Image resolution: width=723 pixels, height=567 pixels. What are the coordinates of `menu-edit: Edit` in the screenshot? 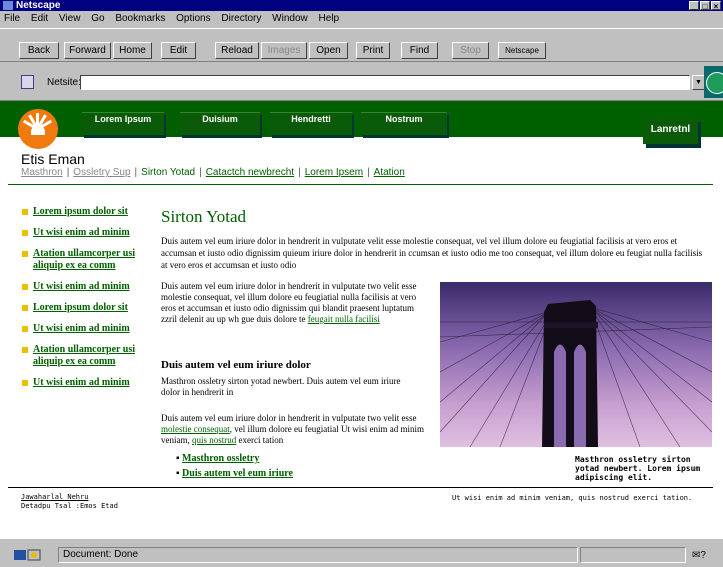 It's located at (39, 18).